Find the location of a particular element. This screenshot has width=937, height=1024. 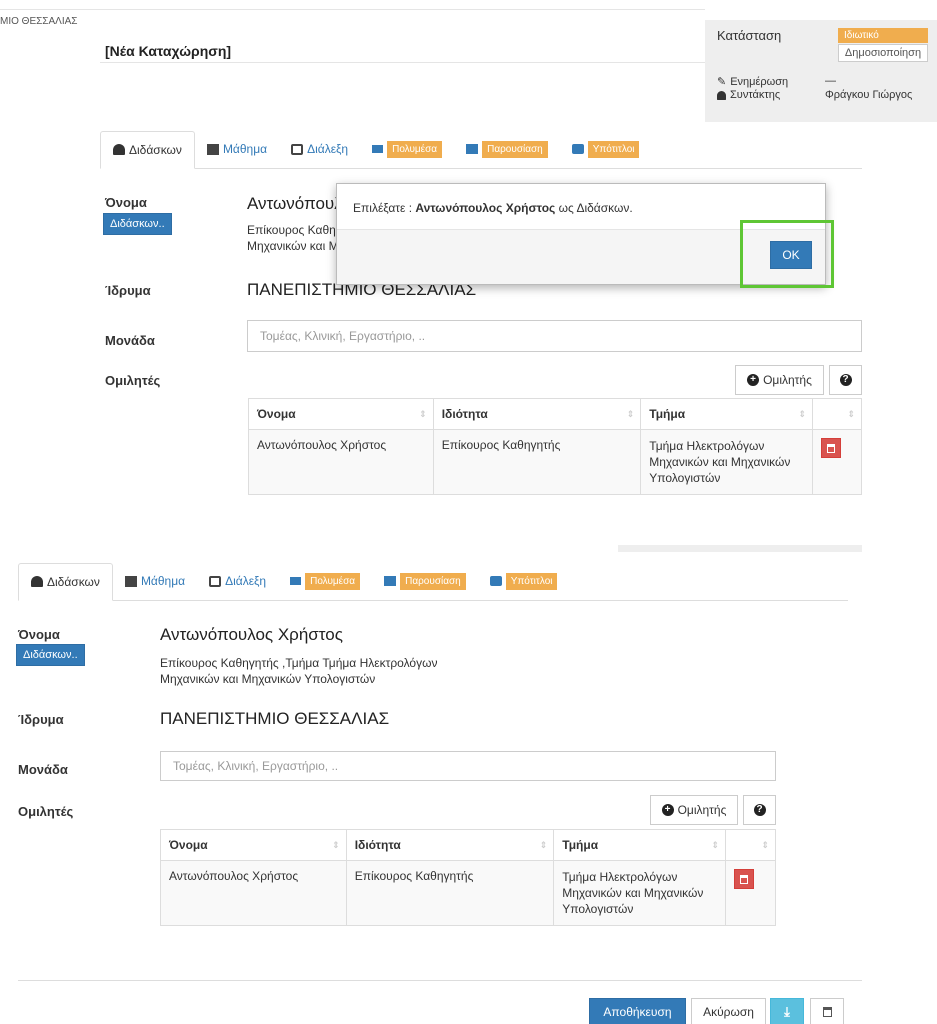

cancel-button: Ακύρωση is located at coordinates (728, 1011).